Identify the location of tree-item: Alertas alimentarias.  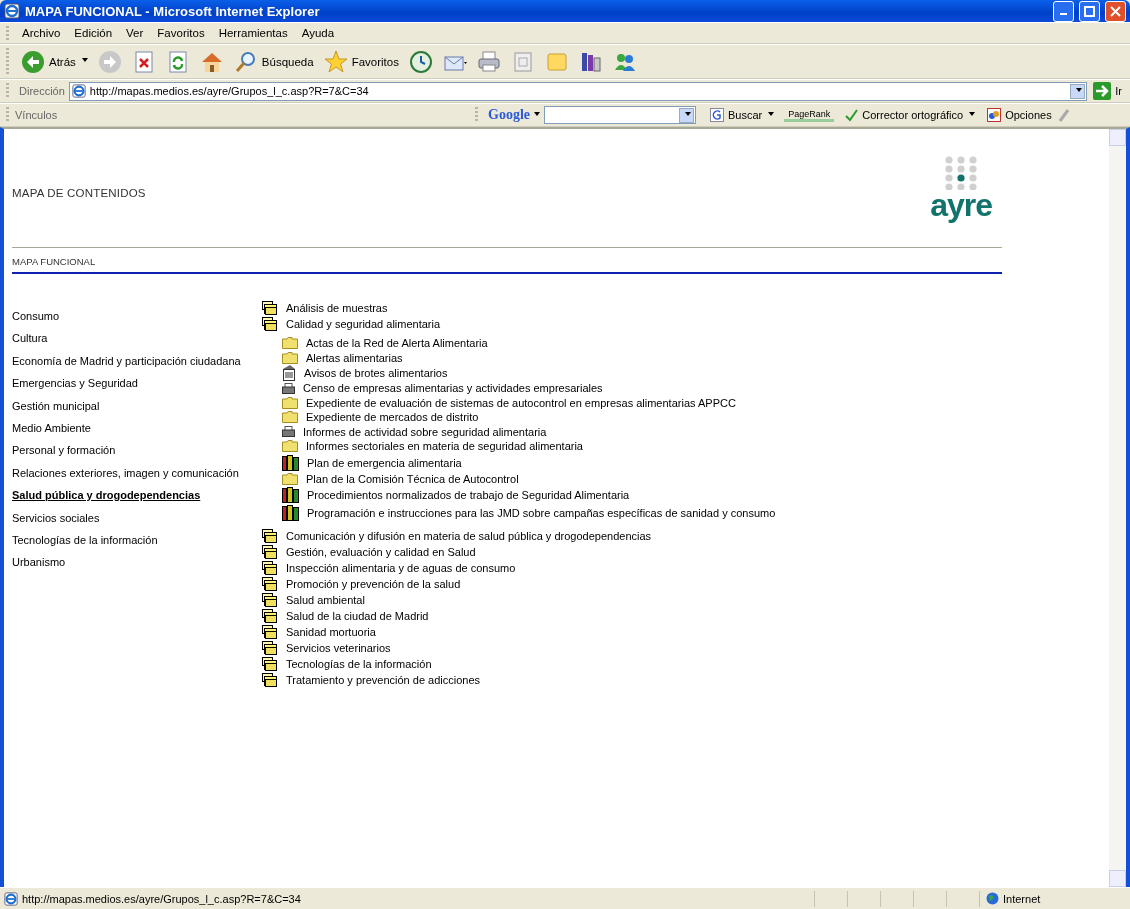
(354, 357).